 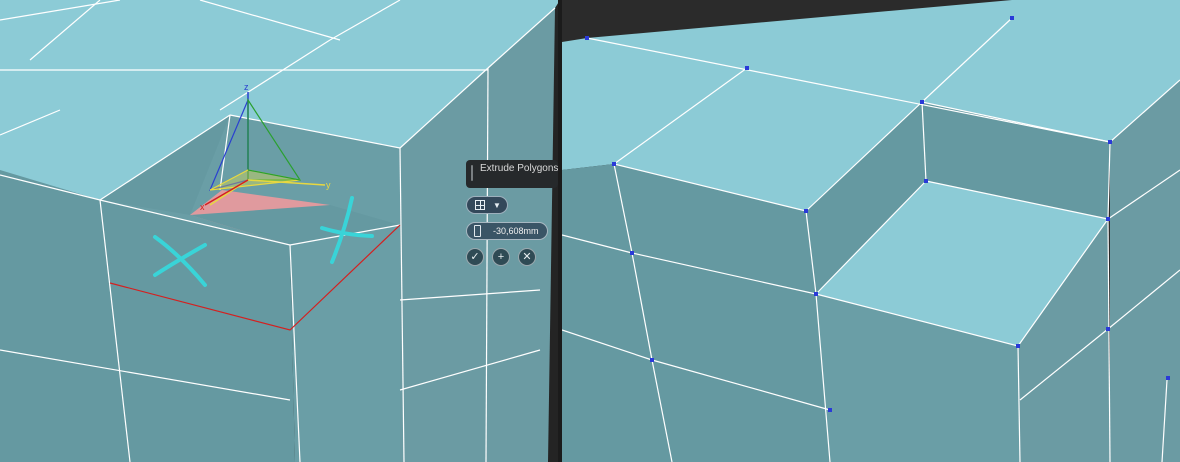 What do you see at coordinates (246, 87) in the screenshot?
I see `gizmo-z-label: z` at bounding box center [246, 87].